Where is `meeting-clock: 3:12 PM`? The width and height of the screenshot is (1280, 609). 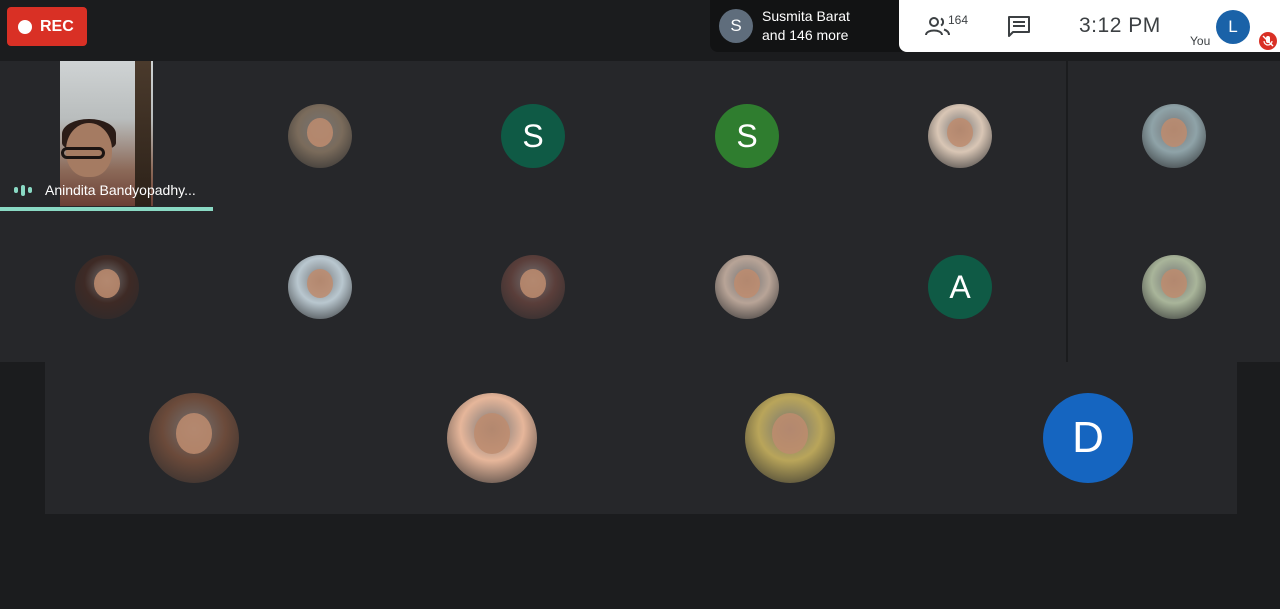 meeting-clock: 3:12 PM is located at coordinates (1120, 25).